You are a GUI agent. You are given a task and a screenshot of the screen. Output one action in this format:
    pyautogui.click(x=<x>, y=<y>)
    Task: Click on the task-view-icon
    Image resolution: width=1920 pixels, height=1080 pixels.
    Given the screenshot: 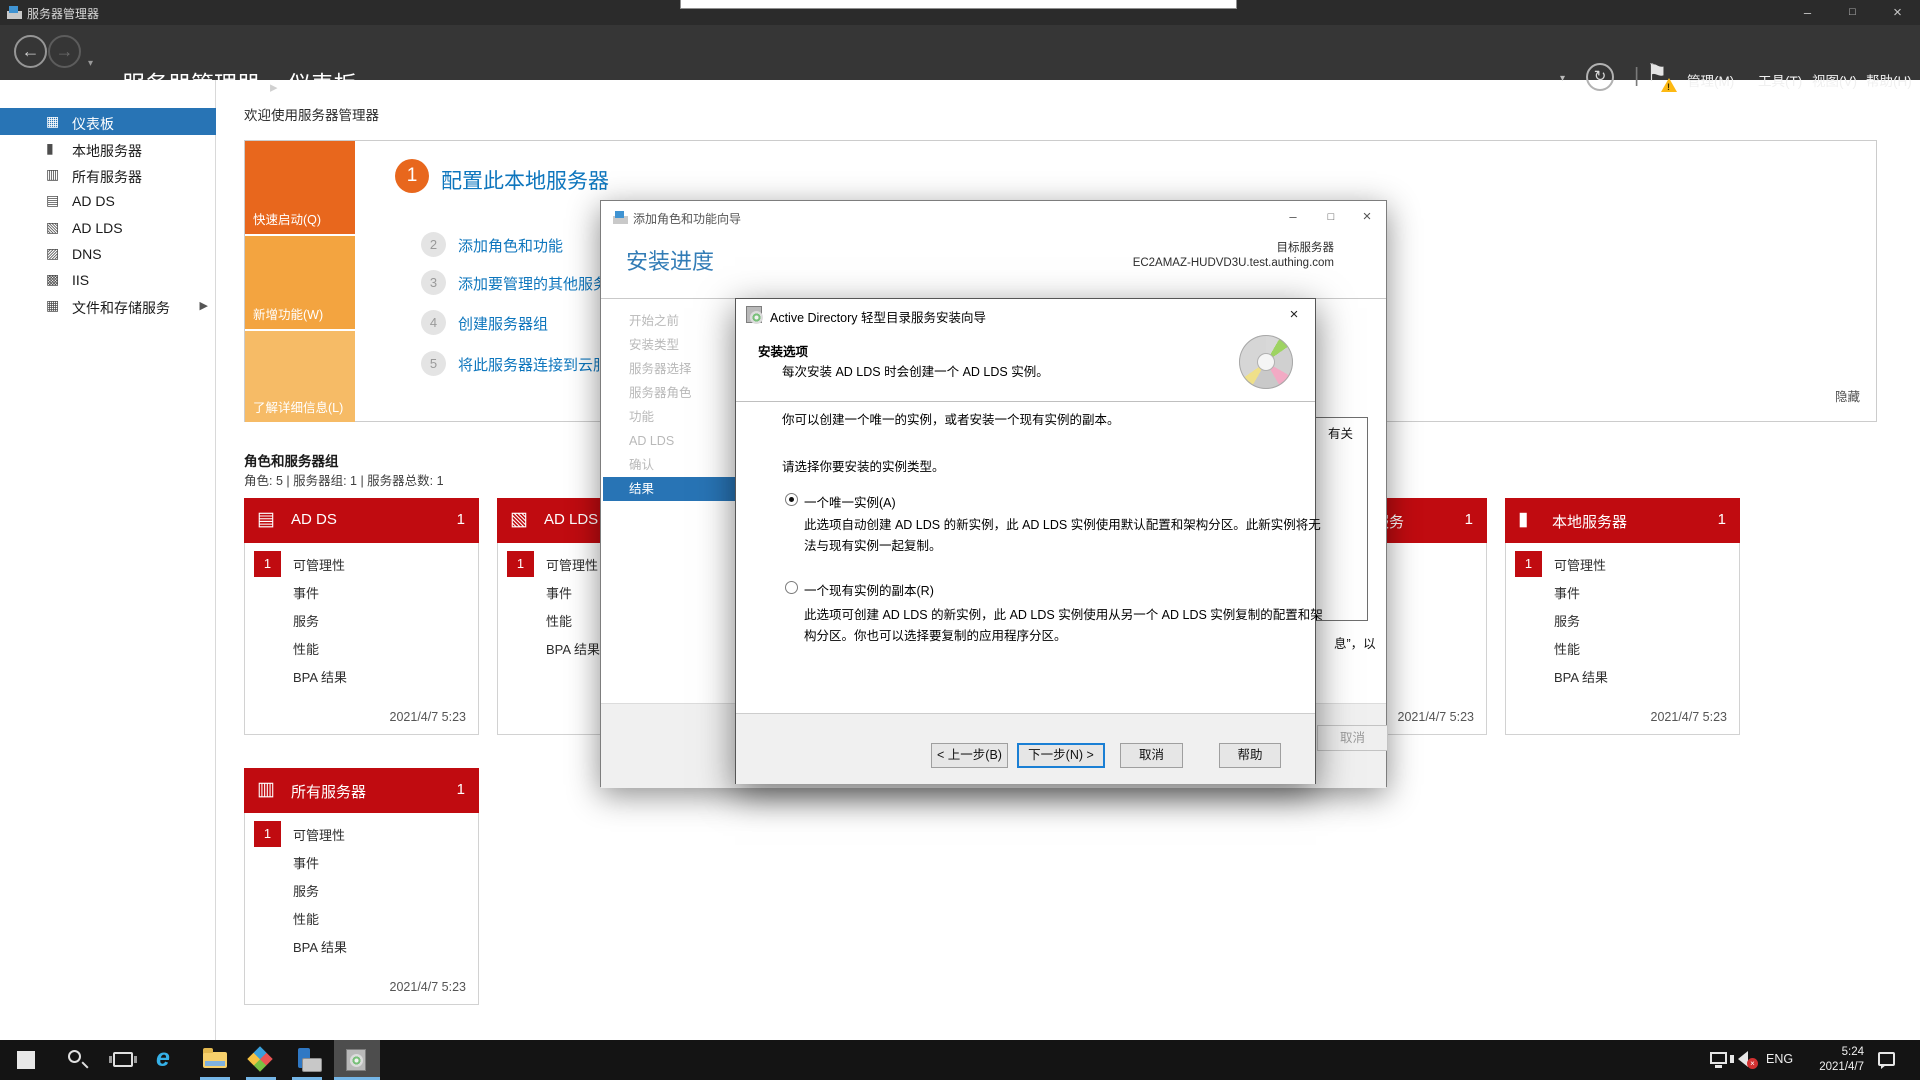 What is the action you would take?
    pyautogui.click(x=123, y=1059)
    